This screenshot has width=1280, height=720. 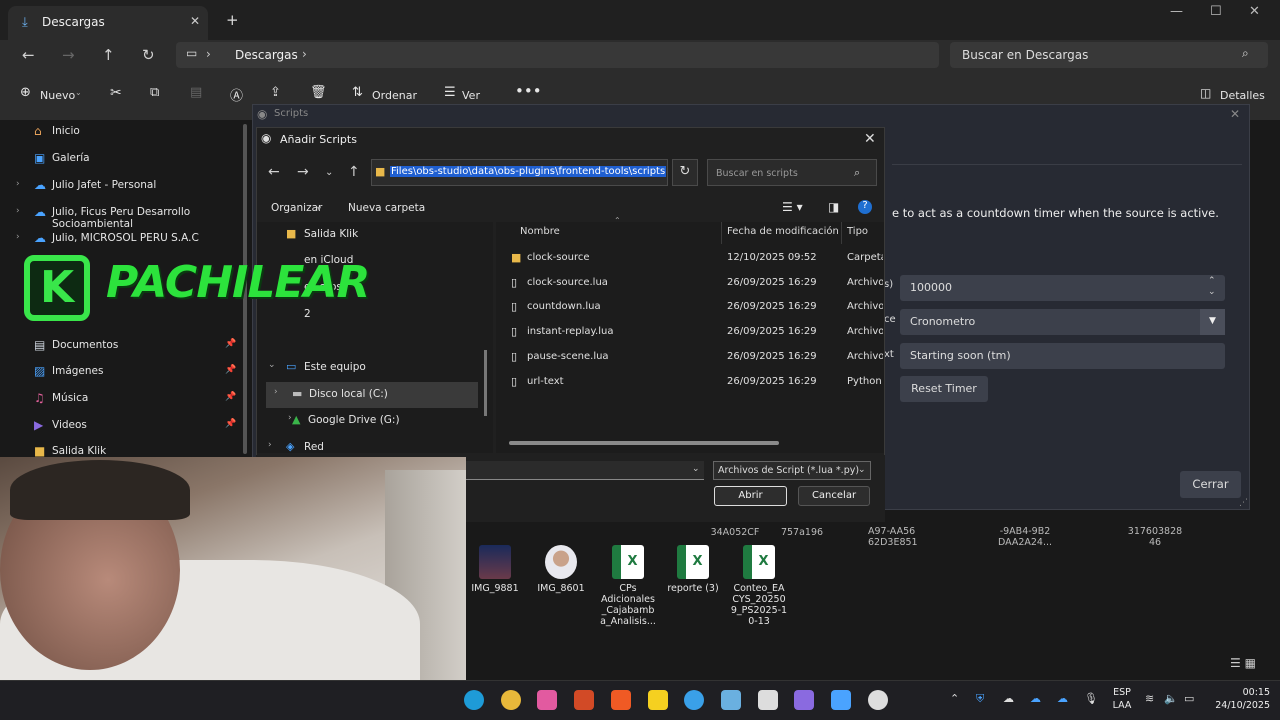 I want to click on file-row: ■ clock-source 12/10/2025 09:52 Carpeta, so click(x=696, y=258).